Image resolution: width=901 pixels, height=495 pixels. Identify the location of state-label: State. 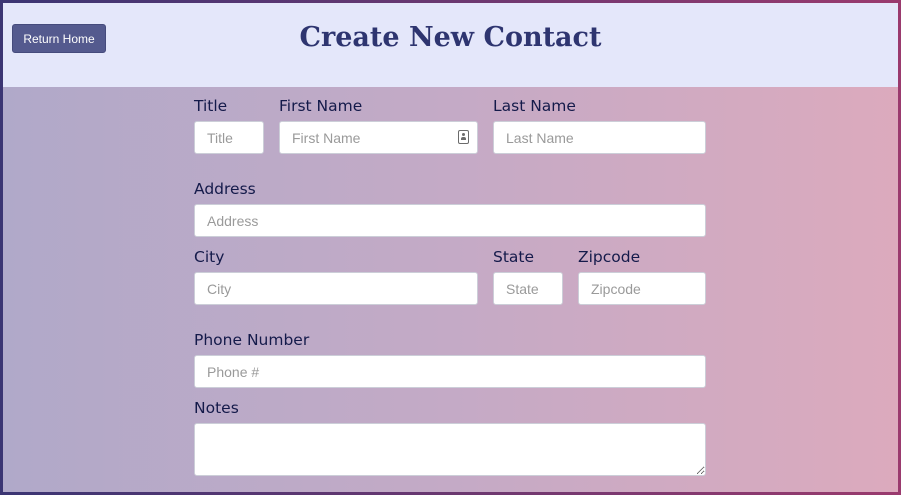
(514, 257).